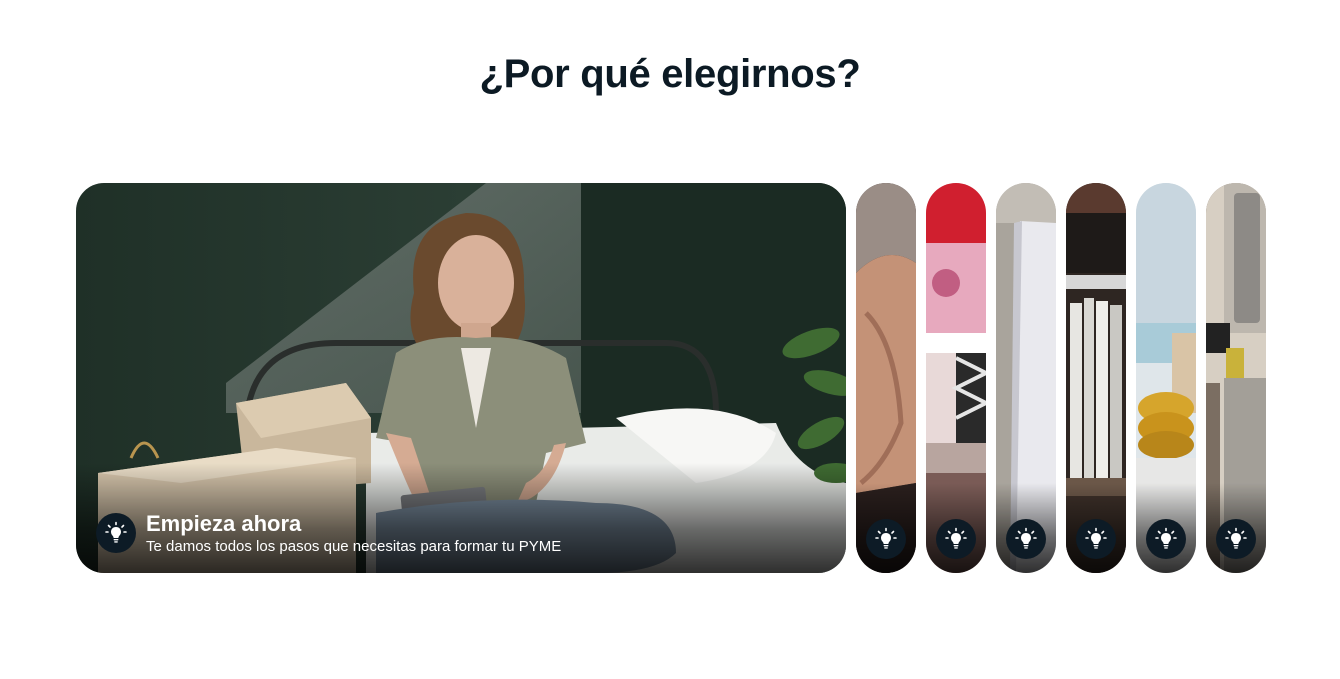  Describe the element at coordinates (670, 74) in the screenshot. I see `section-title: ¿Por qué elegirnos?` at that location.